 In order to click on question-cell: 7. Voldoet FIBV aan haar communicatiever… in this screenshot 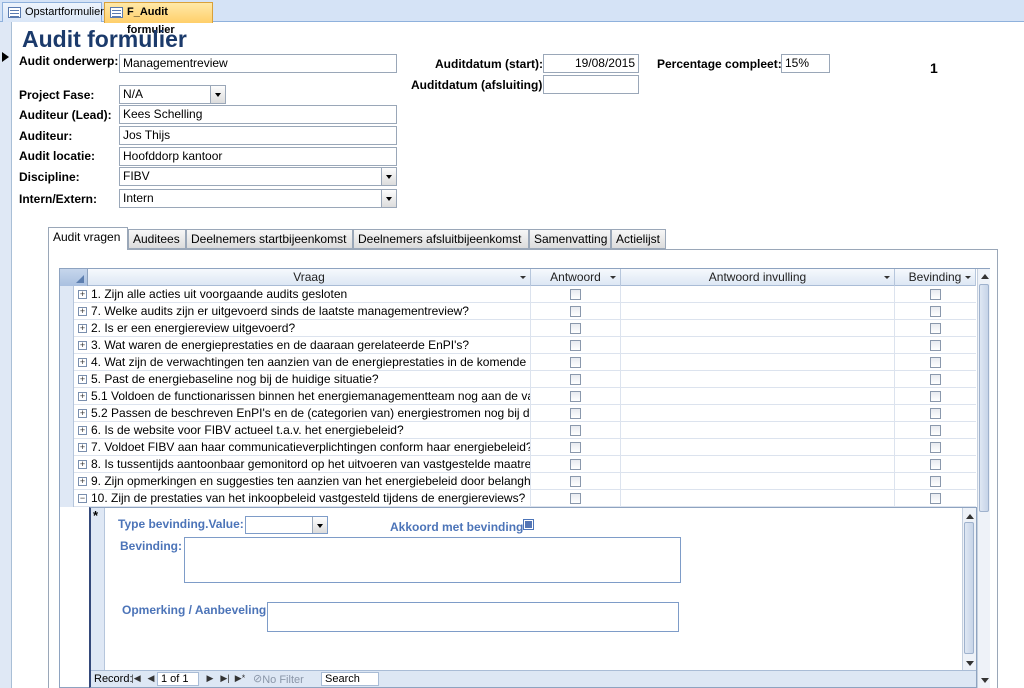, I will do `click(311, 447)`.